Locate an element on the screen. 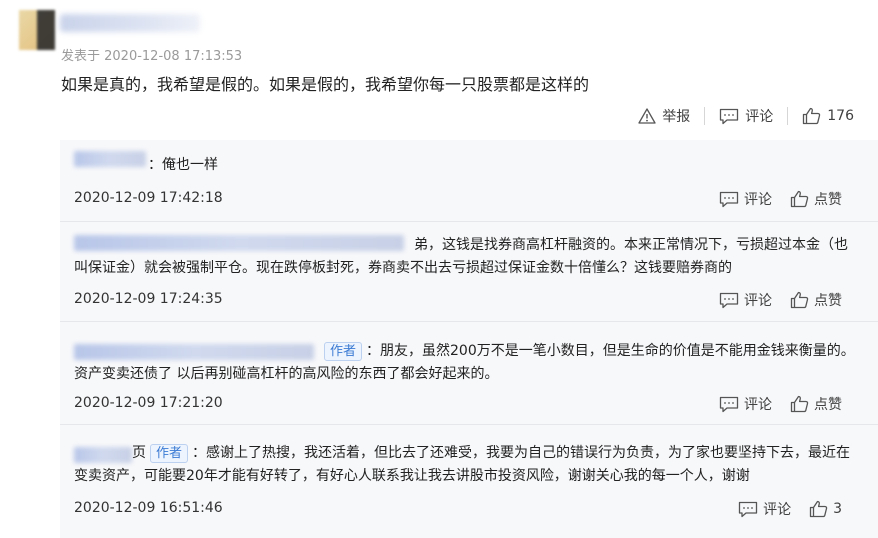 Image resolution: width=878 pixels, height=538 pixels. comment-button: 评论 is located at coordinates (746, 116).